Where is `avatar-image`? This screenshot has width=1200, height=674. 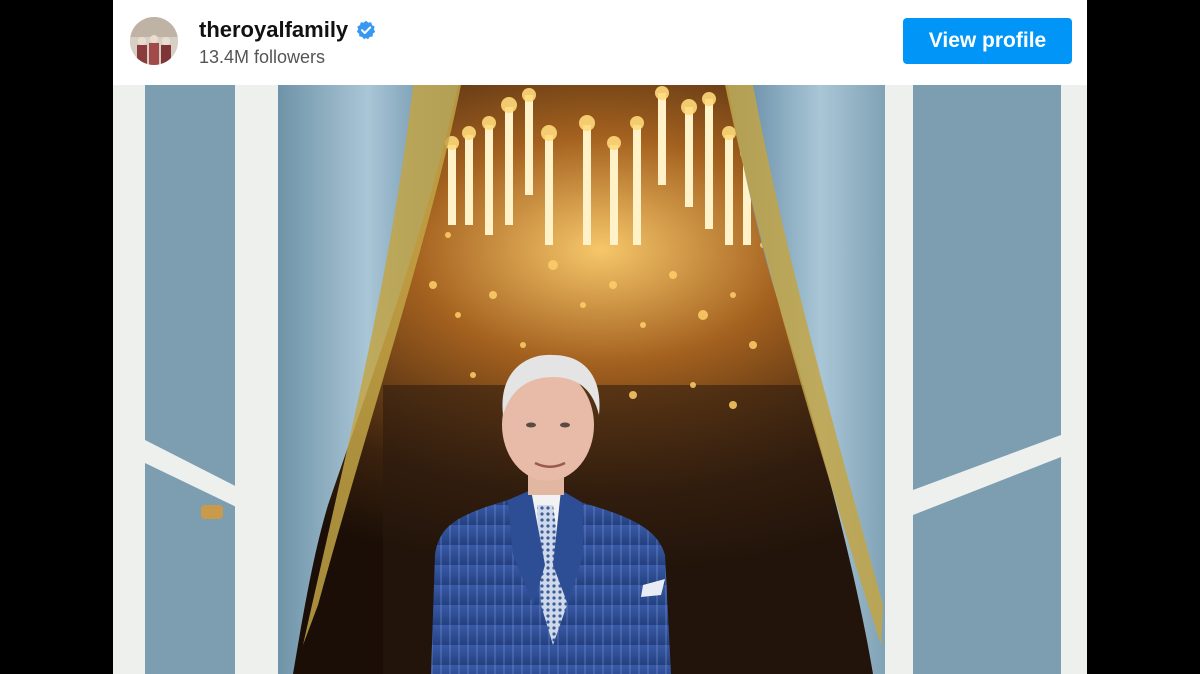 avatar-image is located at coordinates (154, 41).